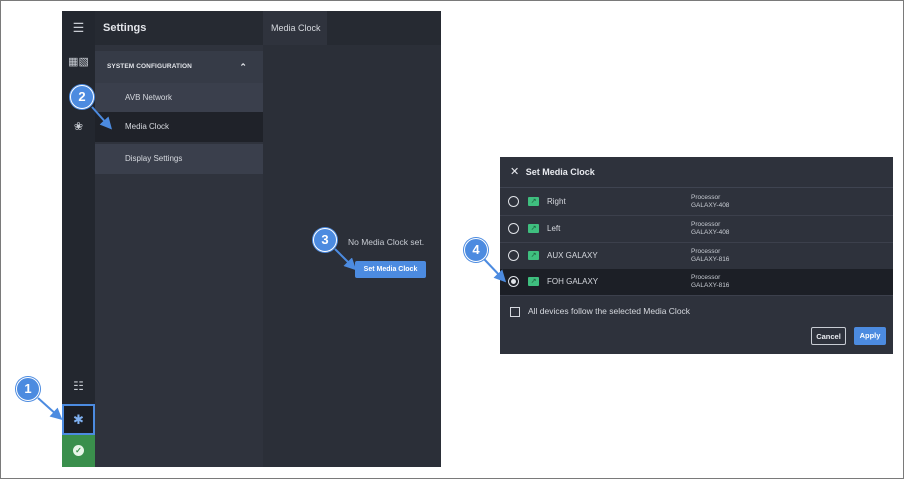  What do you see at coordinates (78, 239) in the screenshot?
I see `icon-rail: ☰ ▦▧ ❀ ☷ ✱ ✓` at bounding box center [78, 239].